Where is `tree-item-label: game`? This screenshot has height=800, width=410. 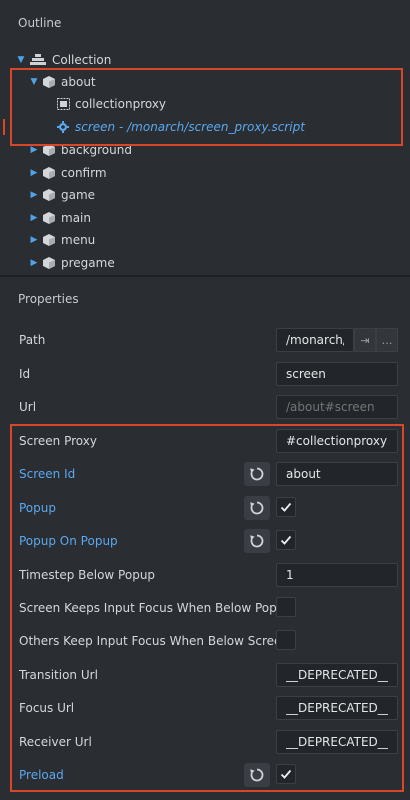
tree-item-label: game is located at coordinates (78, 195).